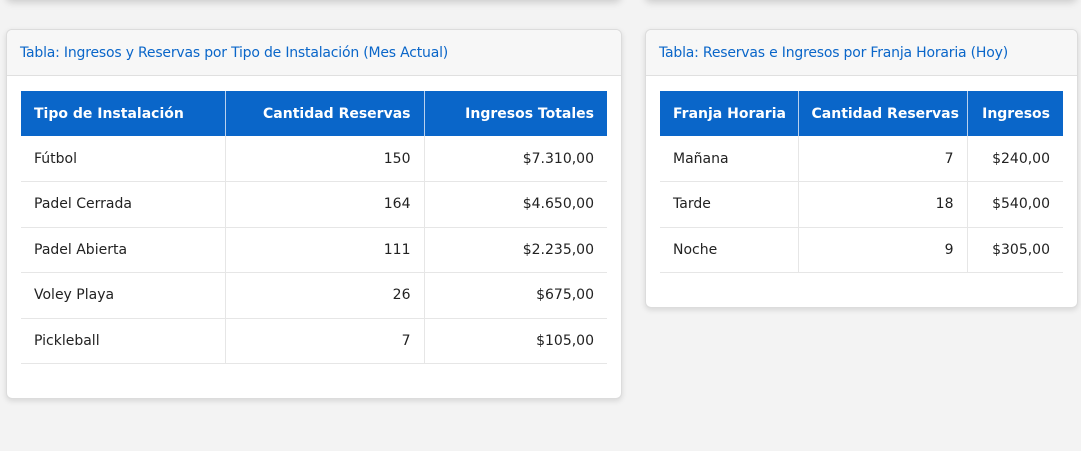  I want to click on cell-tipo: Pickleball, so click(123, 341).